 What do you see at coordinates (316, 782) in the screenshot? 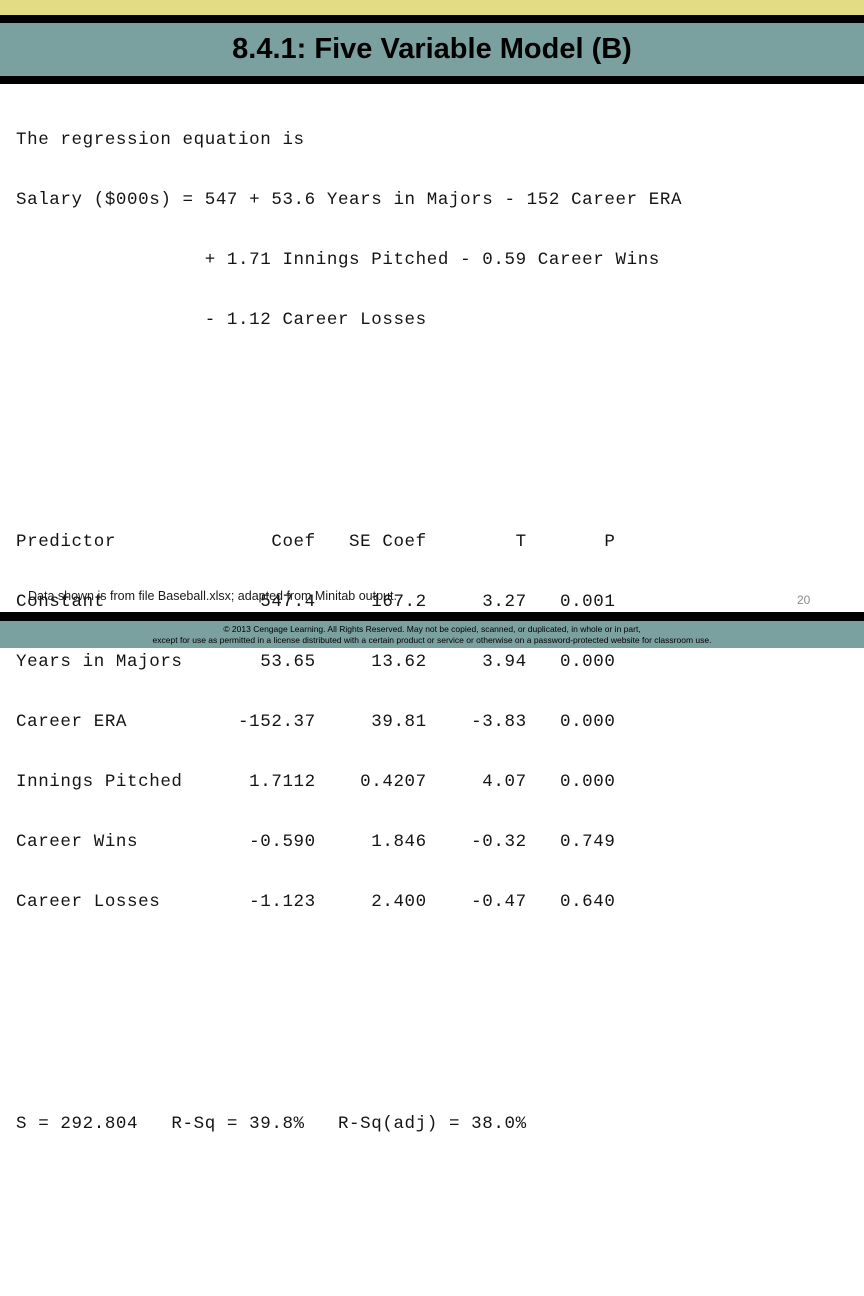
I see `table-row: Innings Pitched 1.7112 0.4207 4.07 0.000` at bounding box center [316, 782].